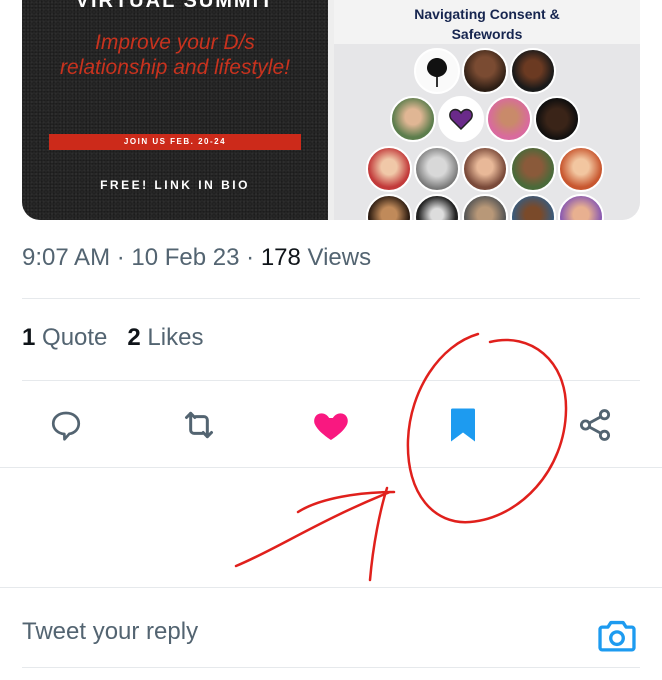 This screenshot has height=680, width=662. I want to click on annotation-arrow, so click(315, 534).